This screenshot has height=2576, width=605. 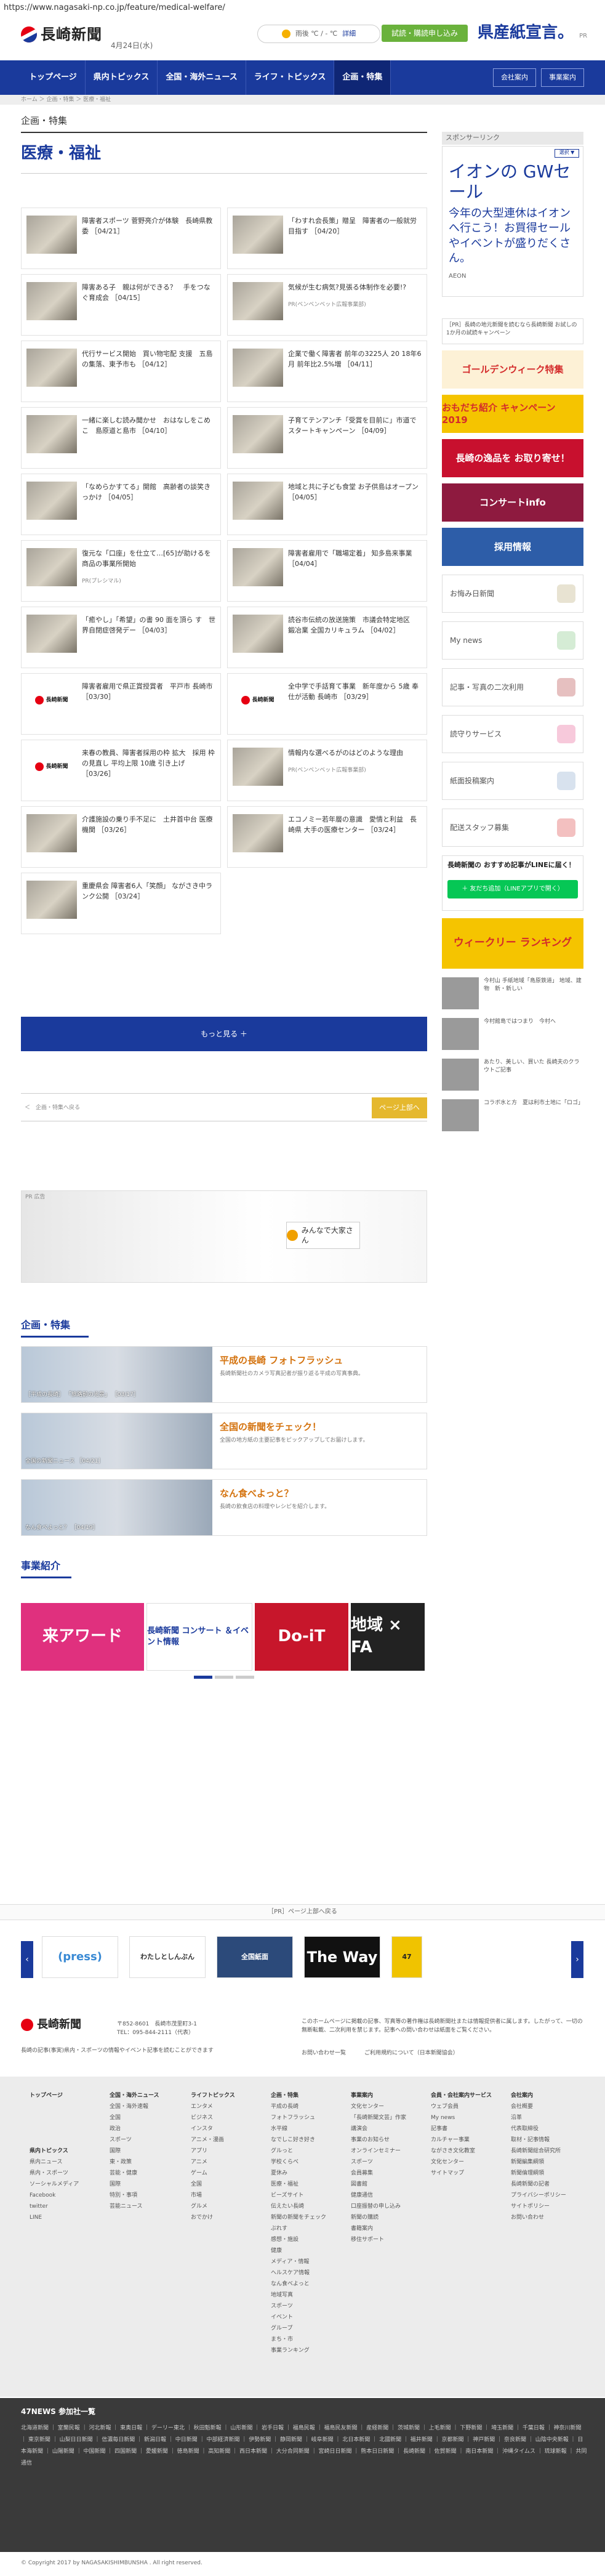 What do you see at coordinates (148, 837) in the screenshot?
I see `article-title: 介護施設の乗り手不足に 土井首中台 医療機関 ［03/26］` at bounding box center [148, 837].